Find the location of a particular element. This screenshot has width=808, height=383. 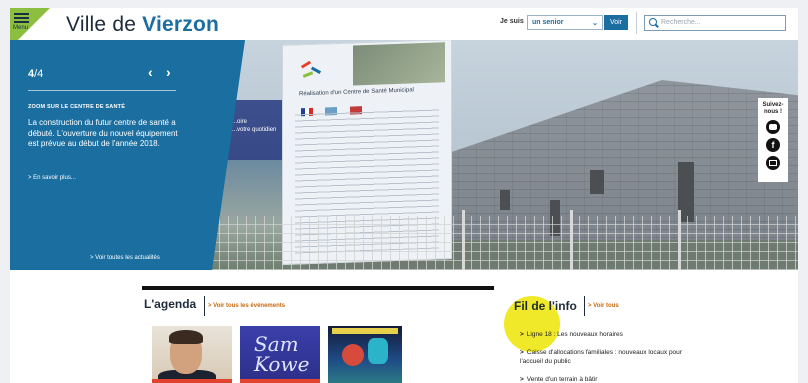

news-item-text: Ligne 18 : Les nouveaux horaires is located at coordinates (574, 334).